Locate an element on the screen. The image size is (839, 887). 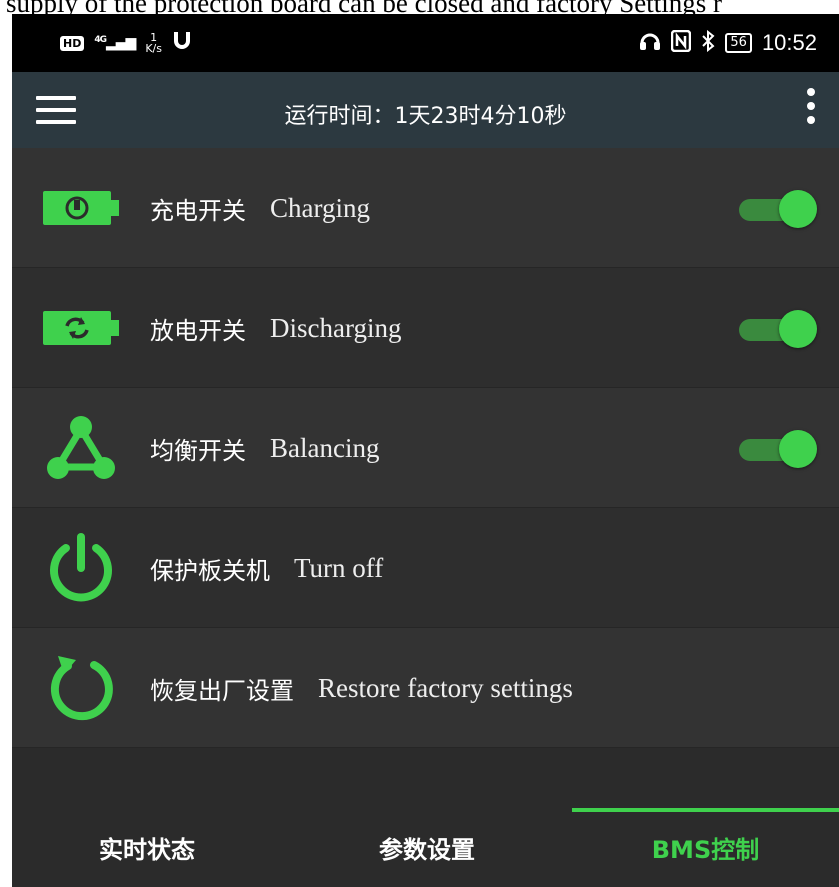
tab-bms-control: BMS控制 is located at coordinates (705, 847).